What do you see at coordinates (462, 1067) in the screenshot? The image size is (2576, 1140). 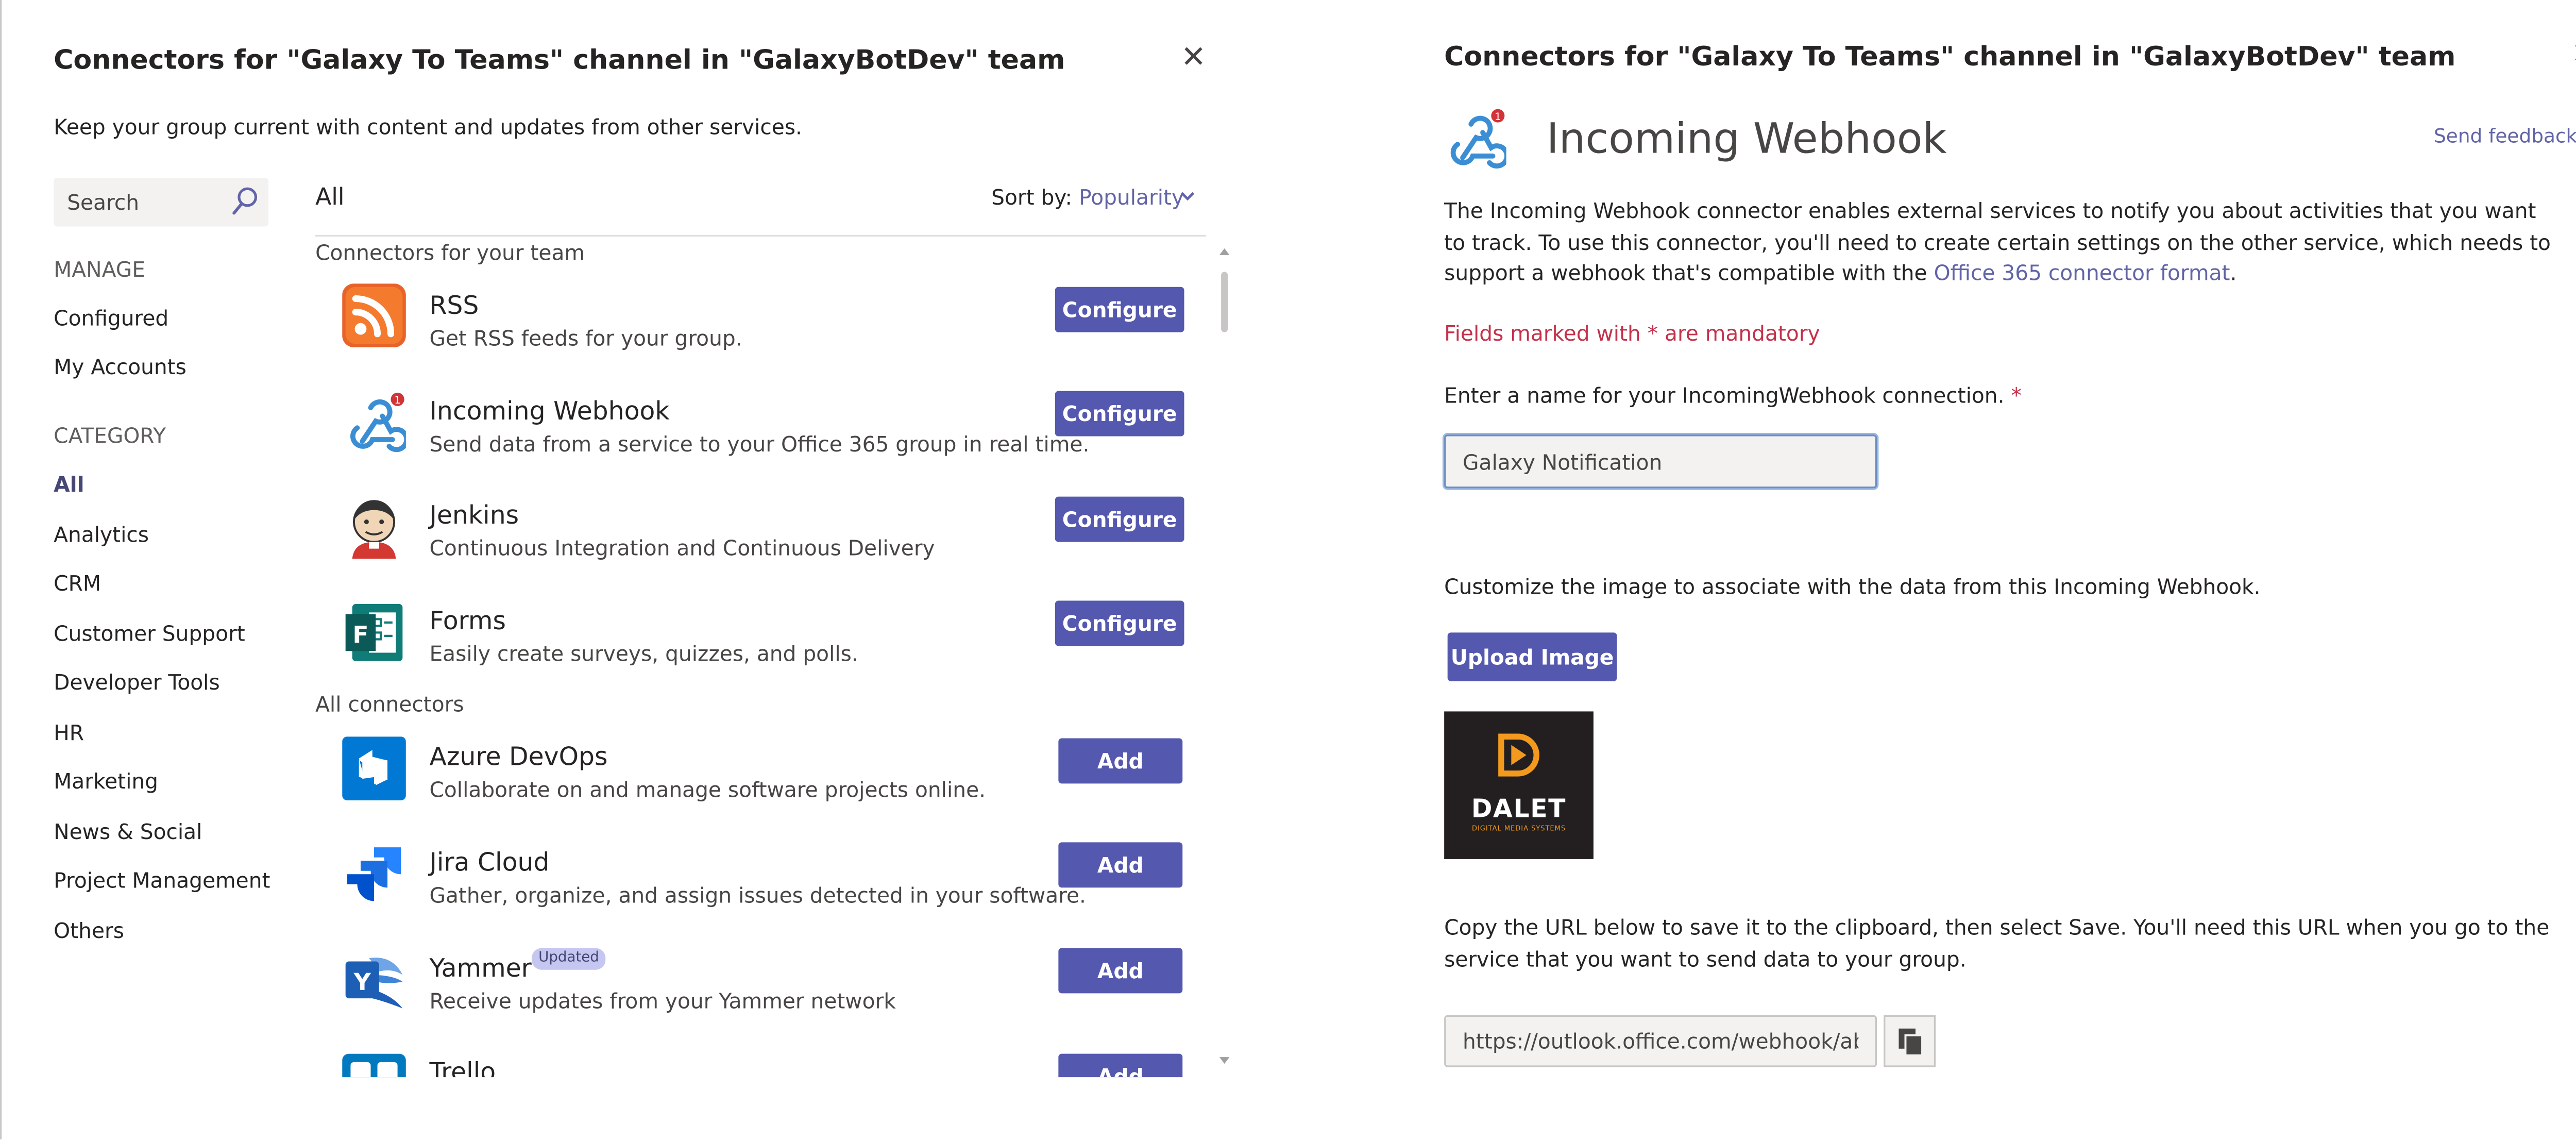 I see `connector-name: Trello` at bounding box center [462, 1067].